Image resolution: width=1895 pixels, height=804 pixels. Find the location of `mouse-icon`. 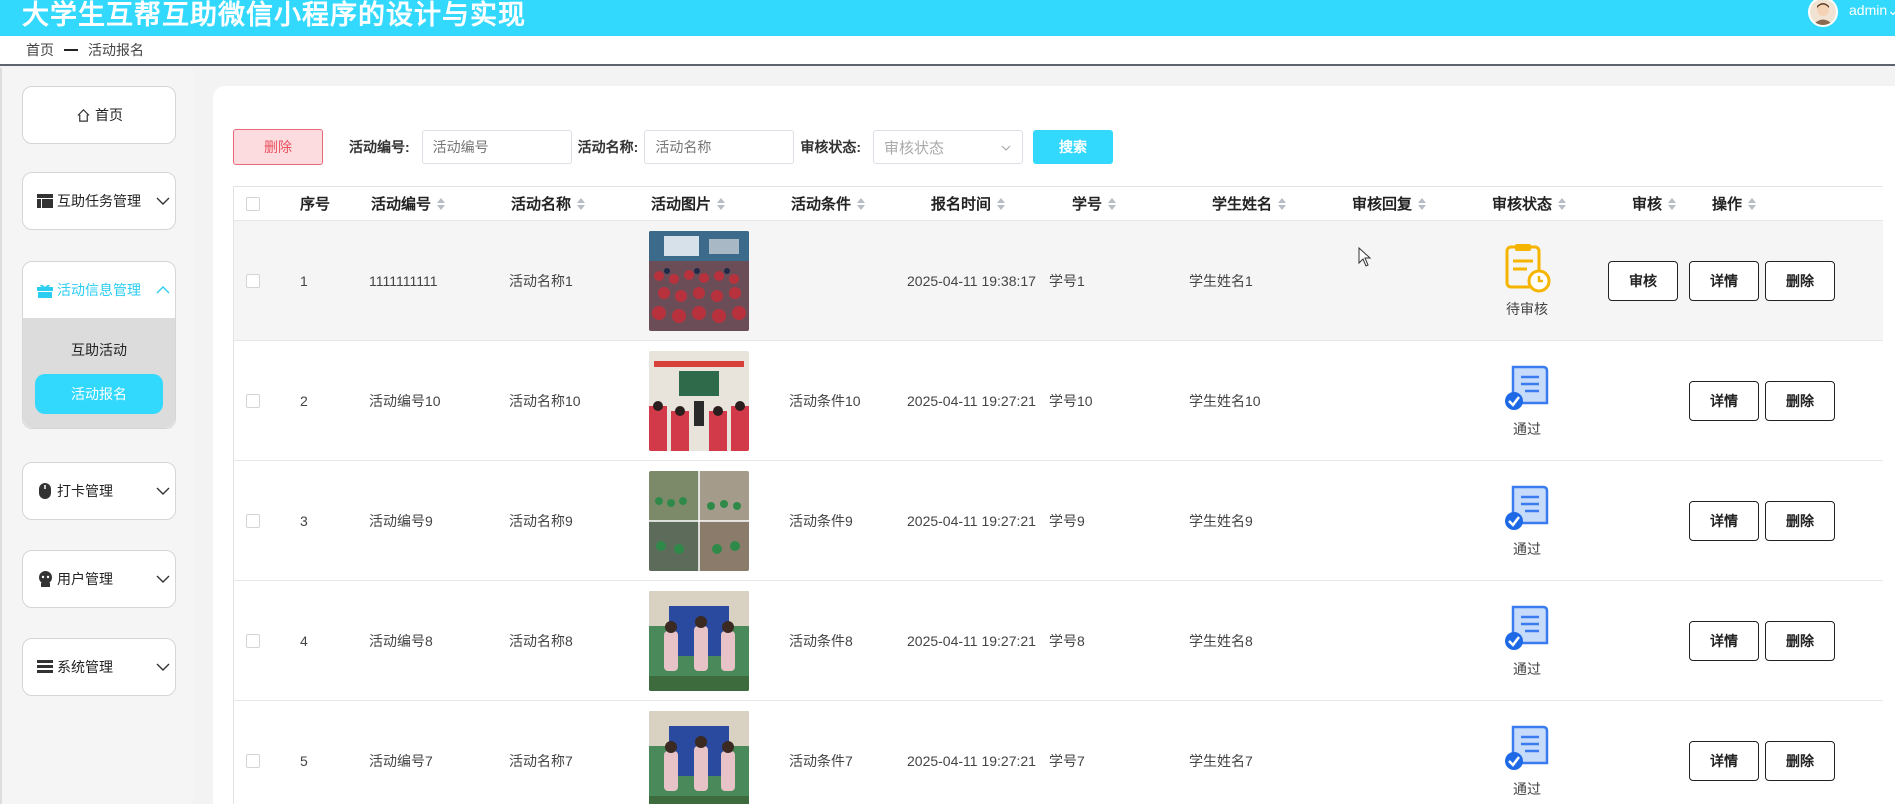

mouse-icon is located at coordinates (45, 491).